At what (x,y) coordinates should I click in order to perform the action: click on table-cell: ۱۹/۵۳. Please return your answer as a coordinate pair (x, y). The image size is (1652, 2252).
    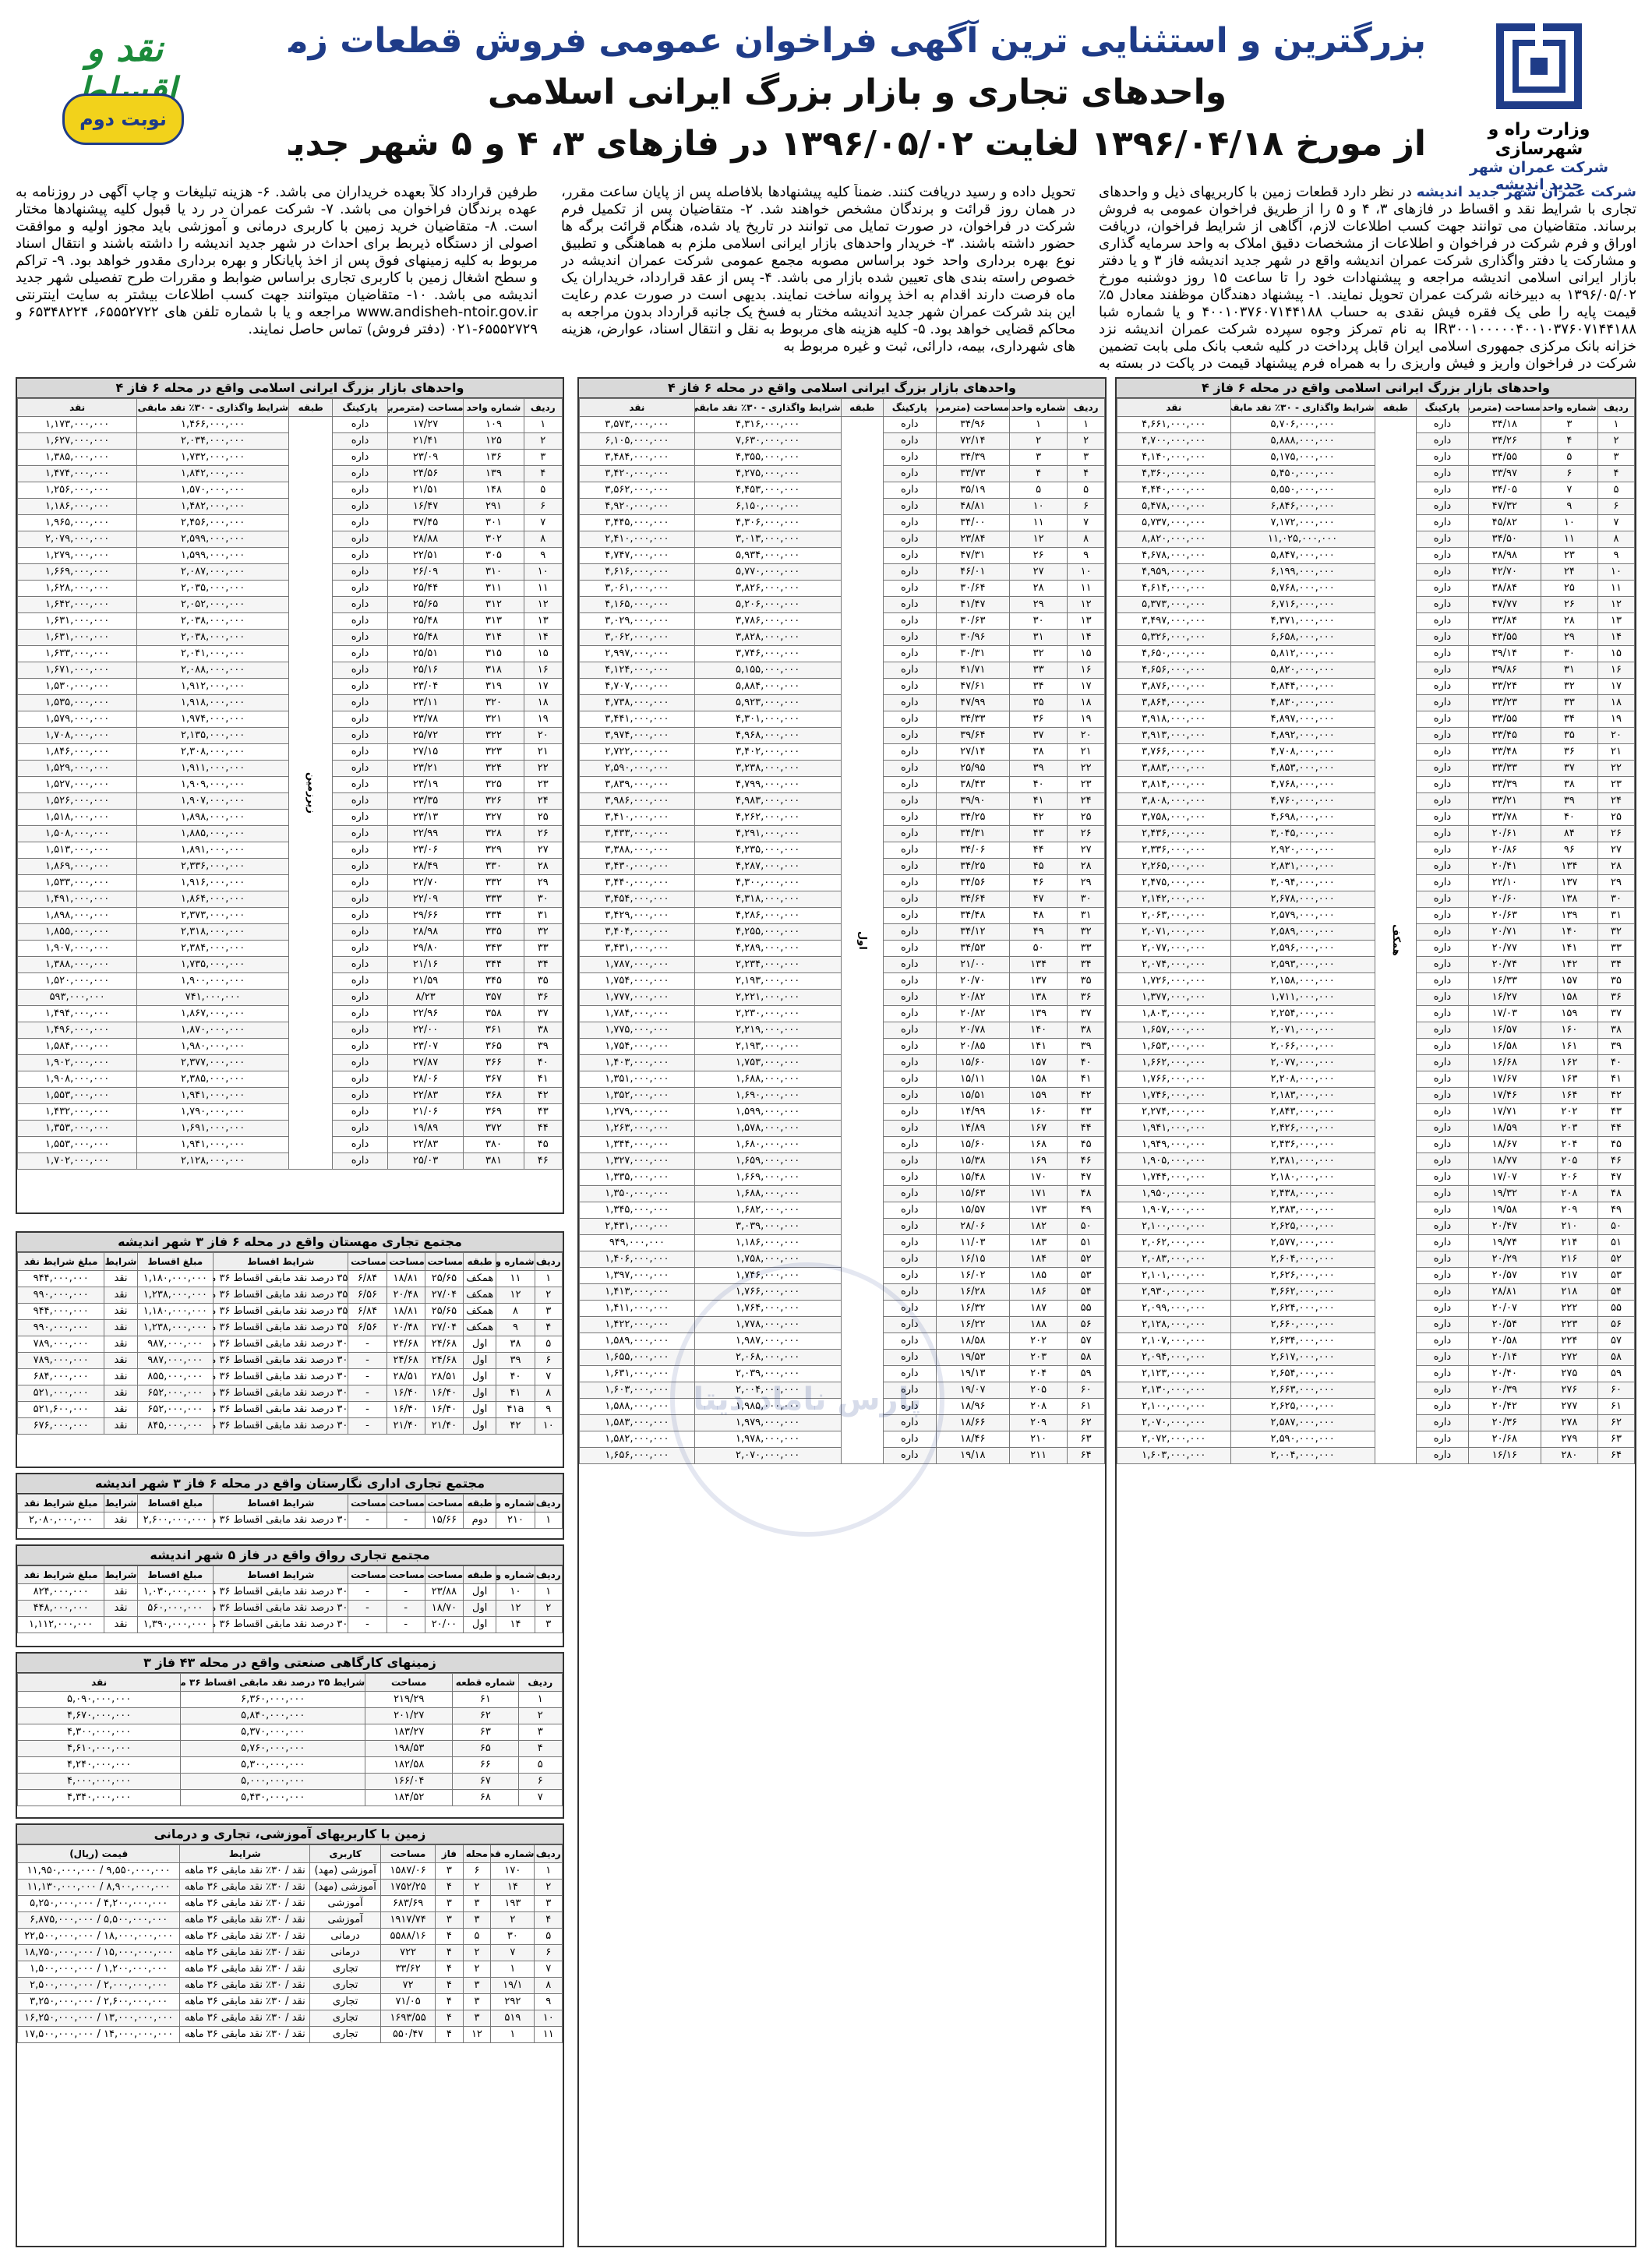
    Looking at the image, I should click on (973, 1357).